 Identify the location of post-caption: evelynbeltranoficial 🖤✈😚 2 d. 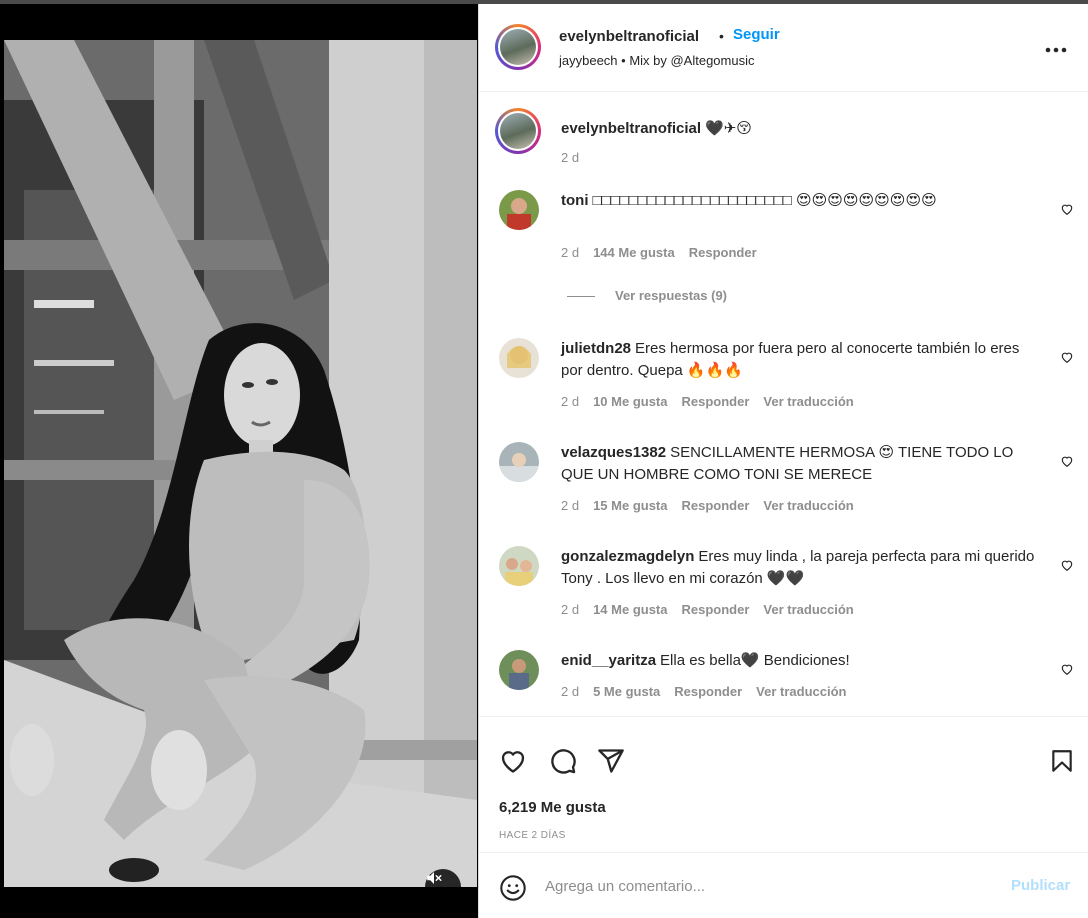
(783, 143).